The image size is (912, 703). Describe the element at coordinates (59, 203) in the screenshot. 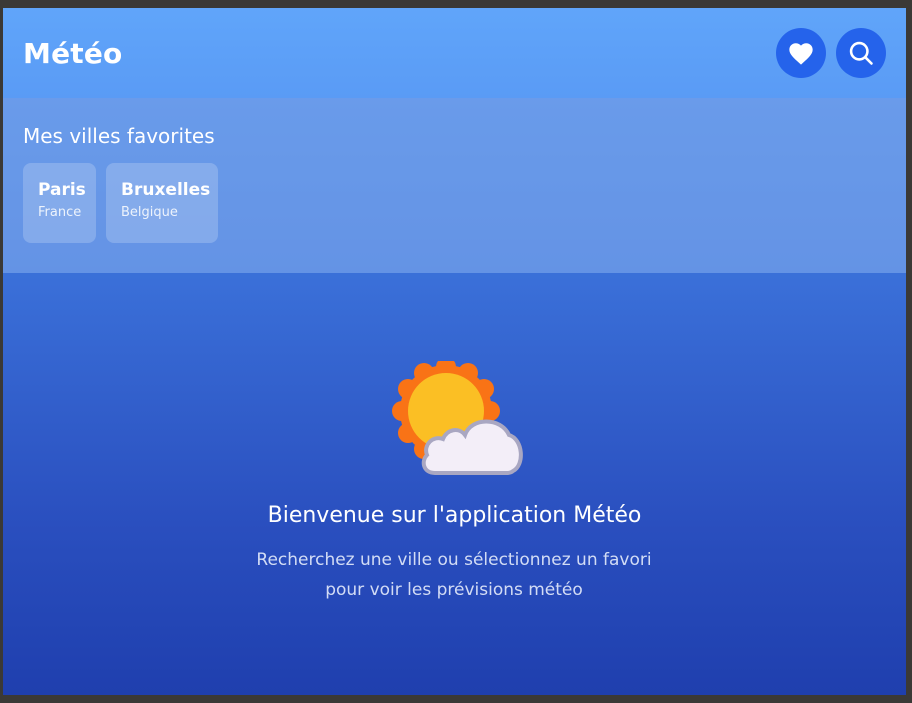

I see `favorite-city-card: Paris France` at that location.